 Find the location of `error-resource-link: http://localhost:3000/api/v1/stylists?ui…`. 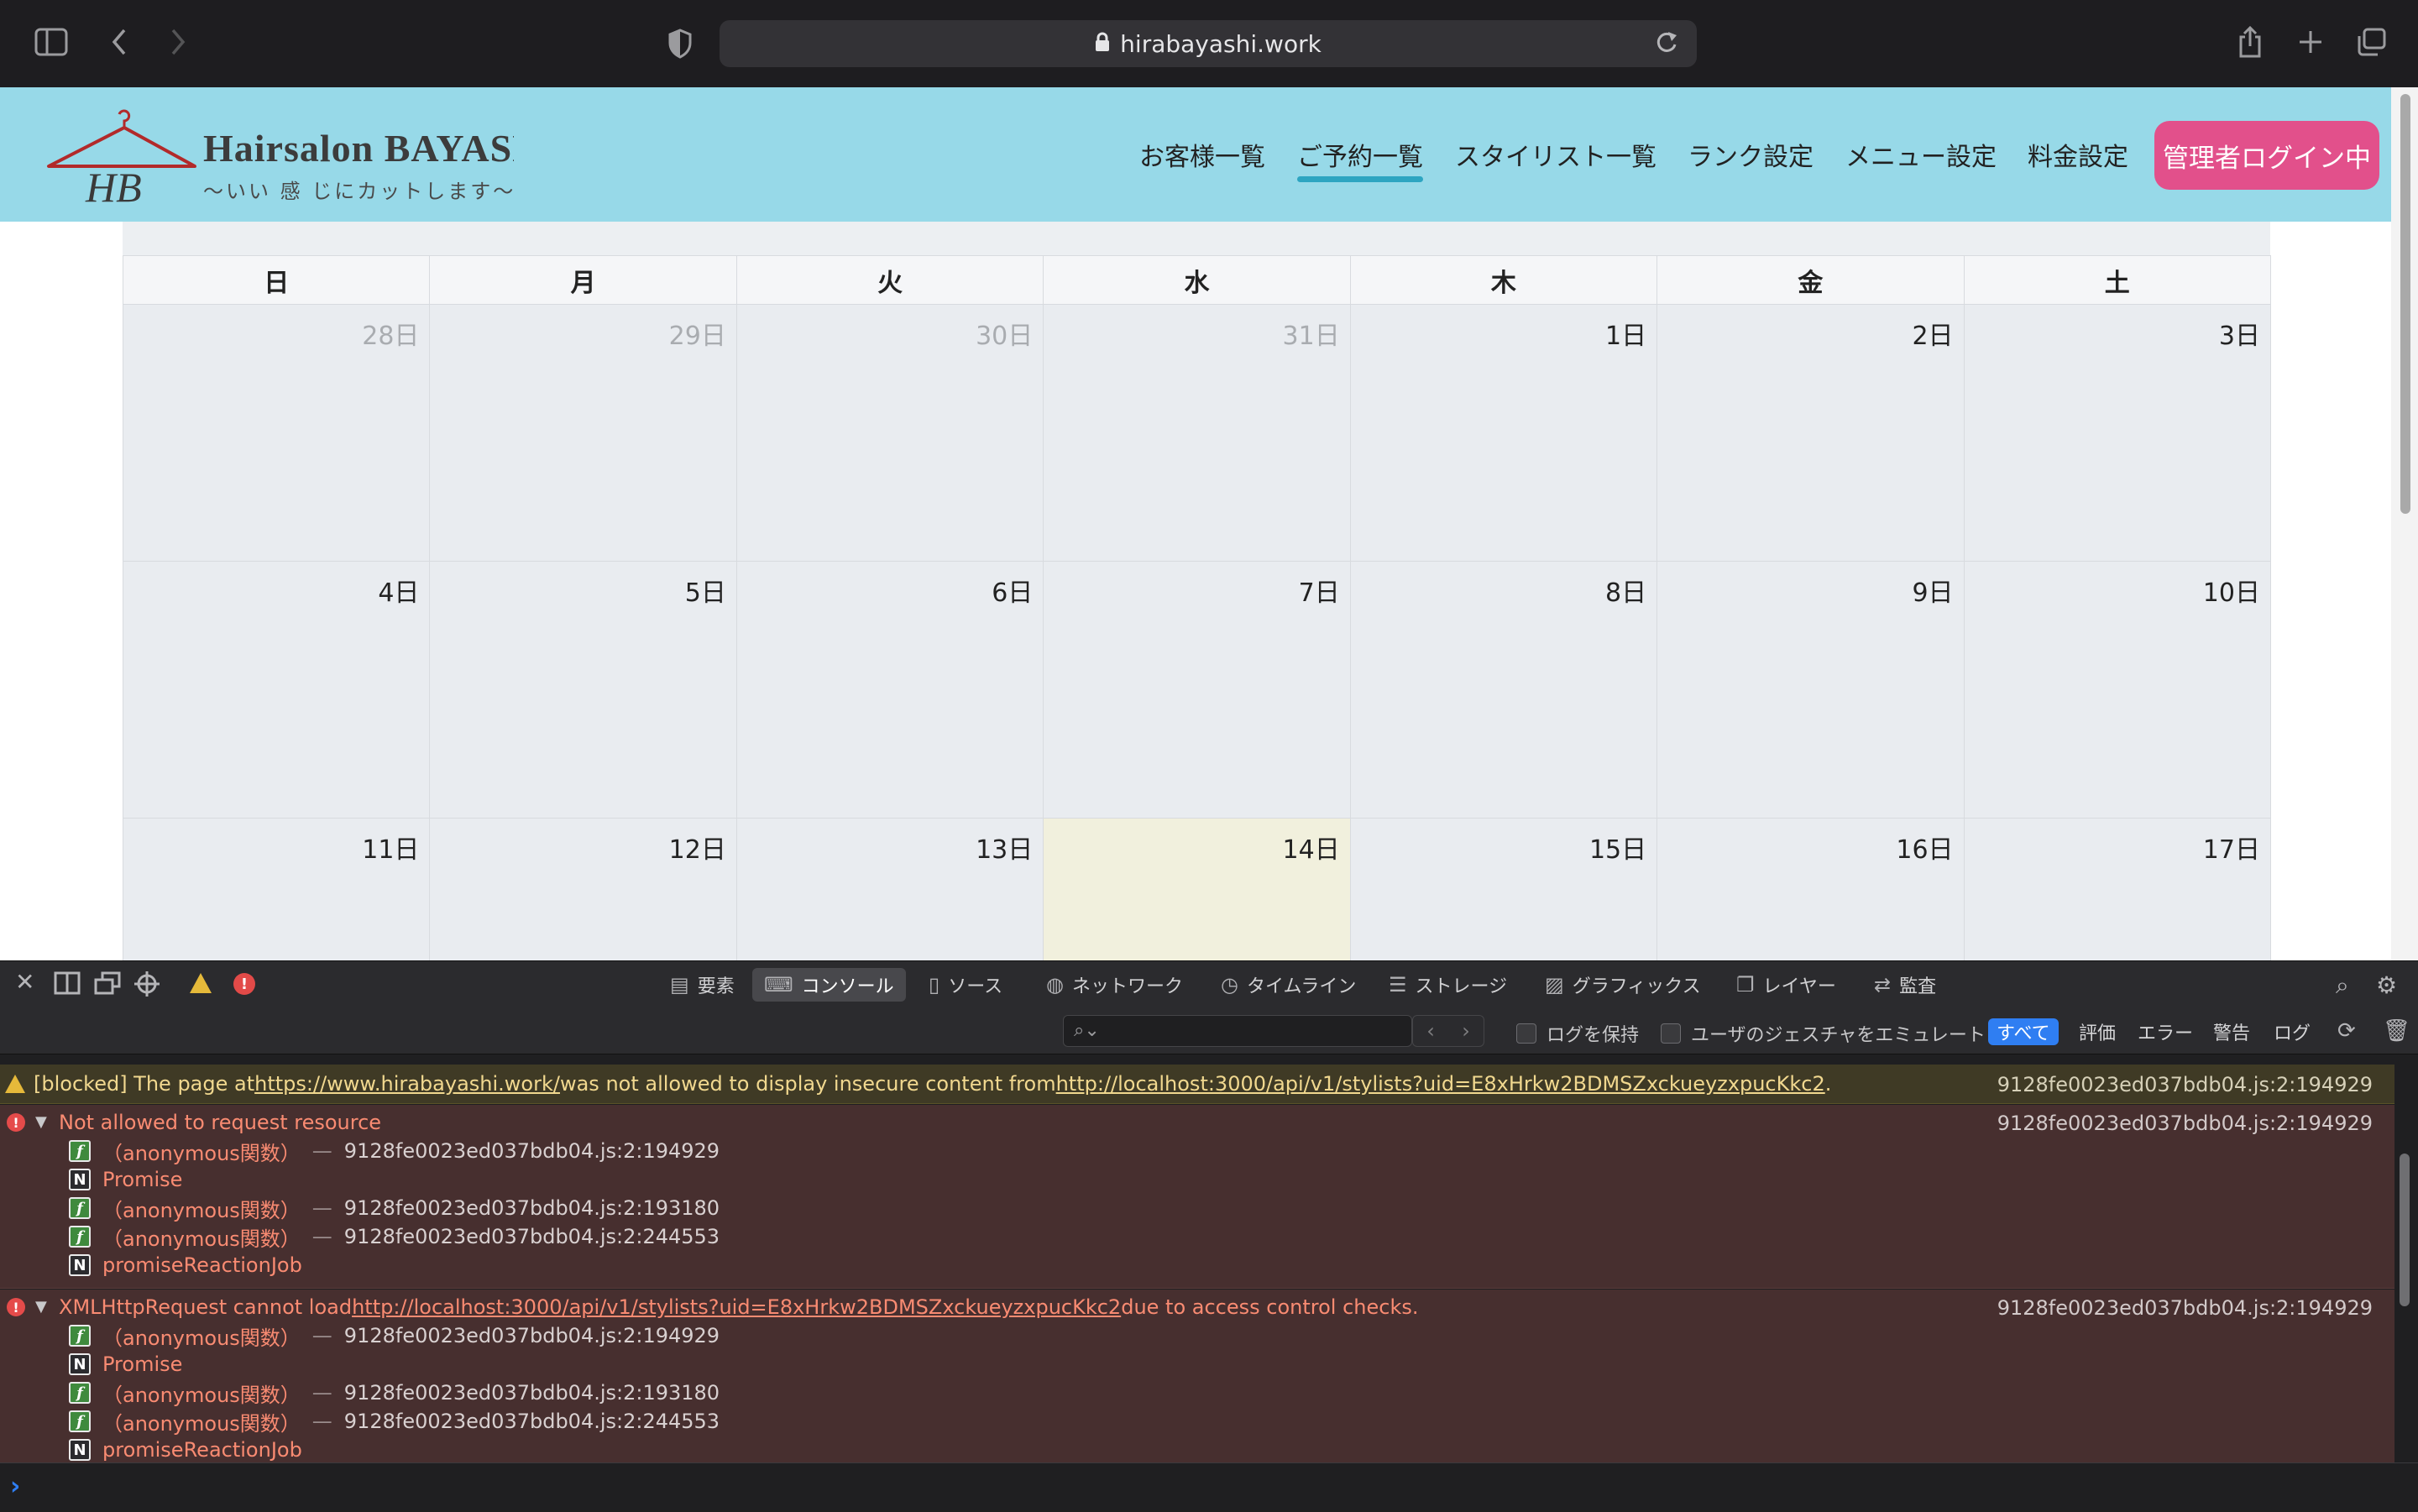

error-resource-link: http://localhost:3000/api/v1/stylists?ui… is located at coordinates (736, 1307).